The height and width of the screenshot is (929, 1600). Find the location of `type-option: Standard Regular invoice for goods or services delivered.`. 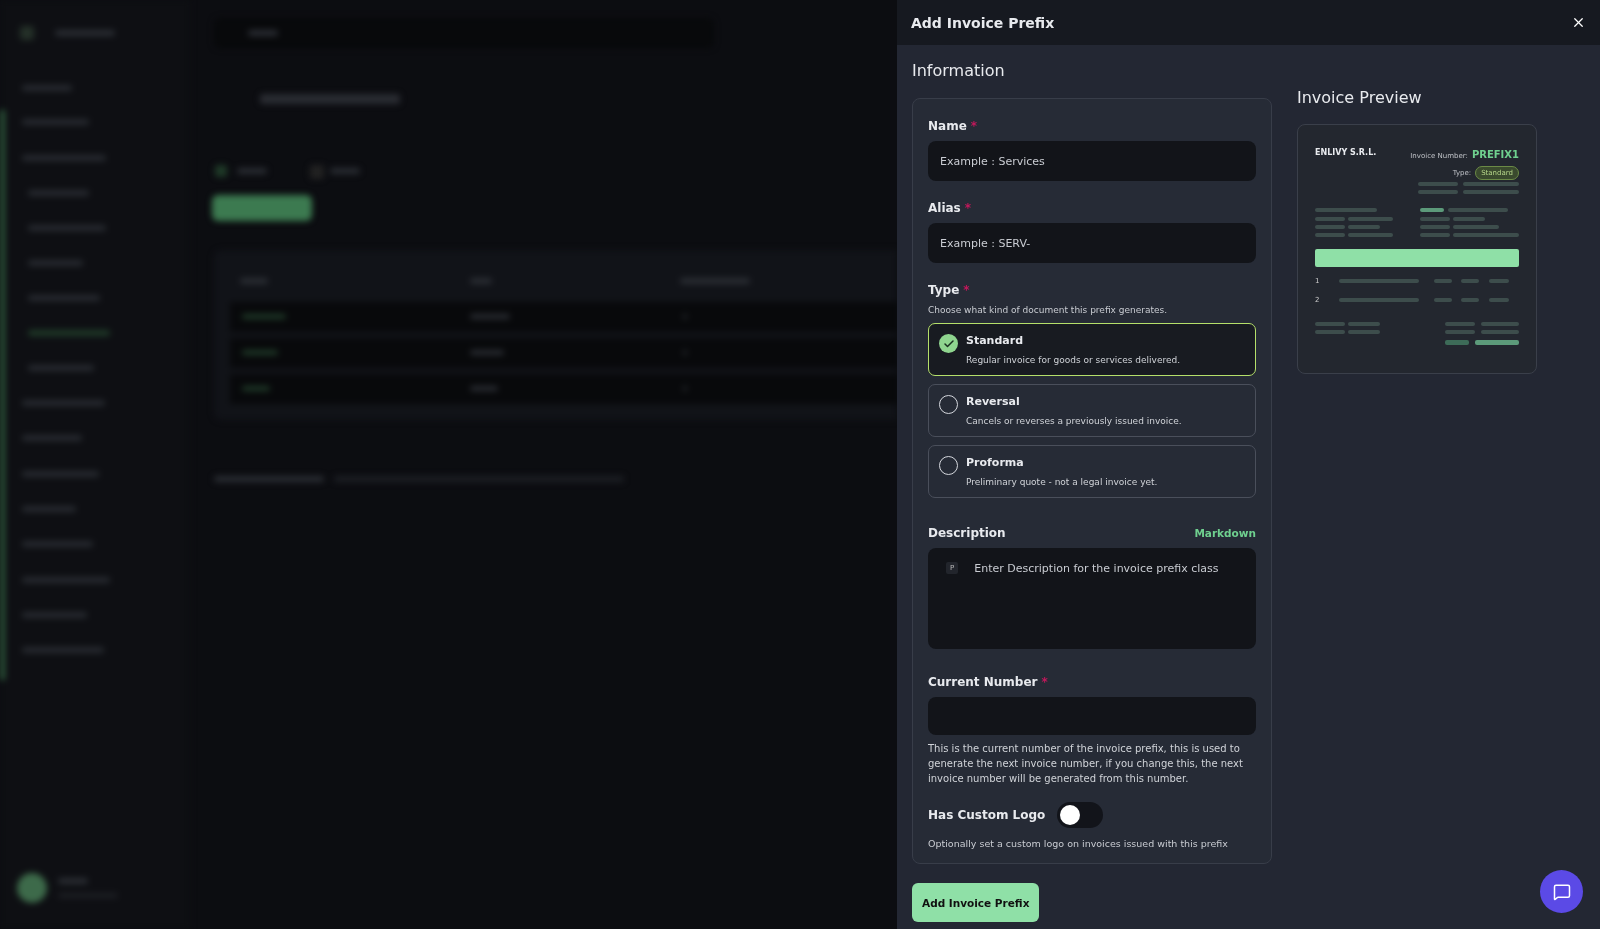

type-option: Standard Regular invoice for goods or services delivered. is located at coordinates (1092, 349).